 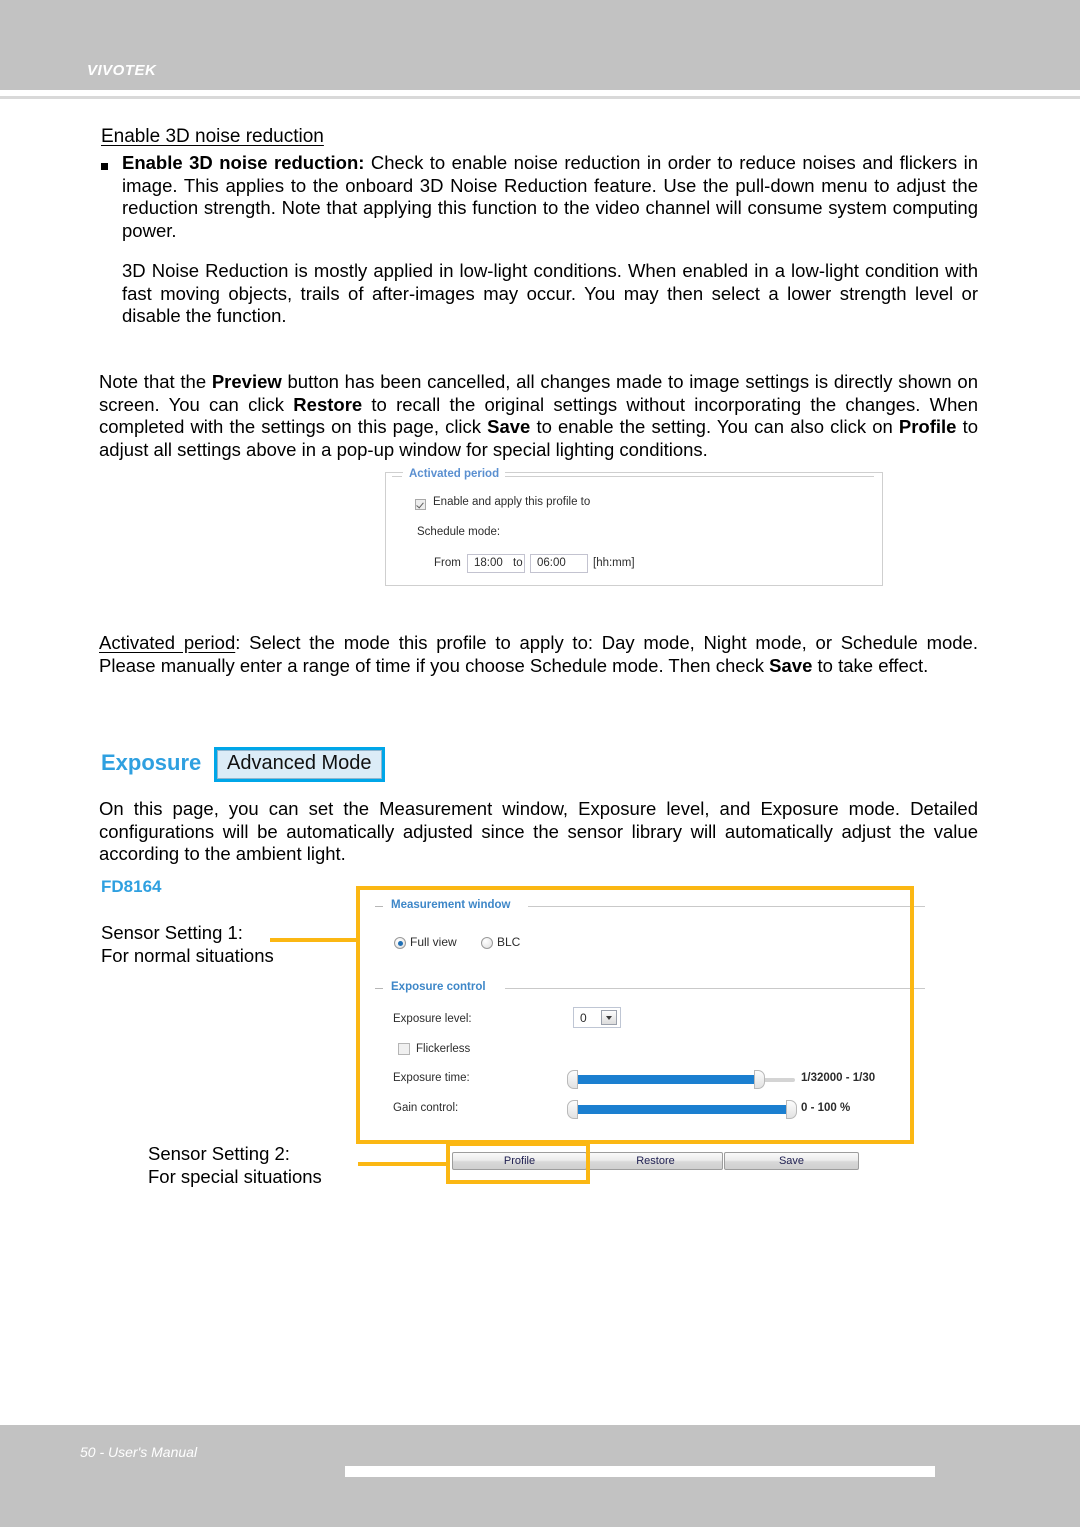 What do you see at coordinates (397, 476) in the screenshot?
I see `activated-period-legend-rule-left` at bounding box center [397, 476].